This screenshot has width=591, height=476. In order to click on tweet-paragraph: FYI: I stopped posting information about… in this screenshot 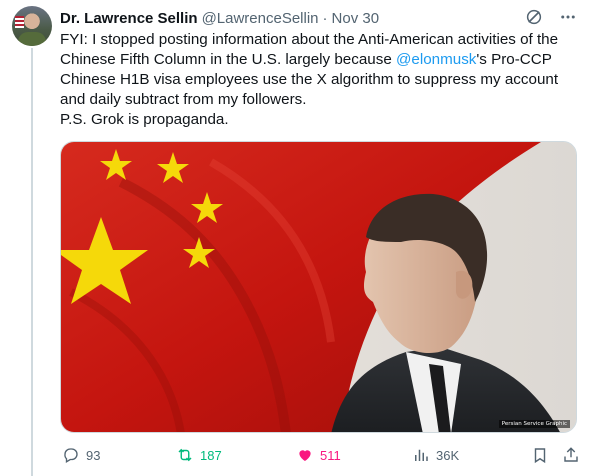, I will do `click(321, 70)`.